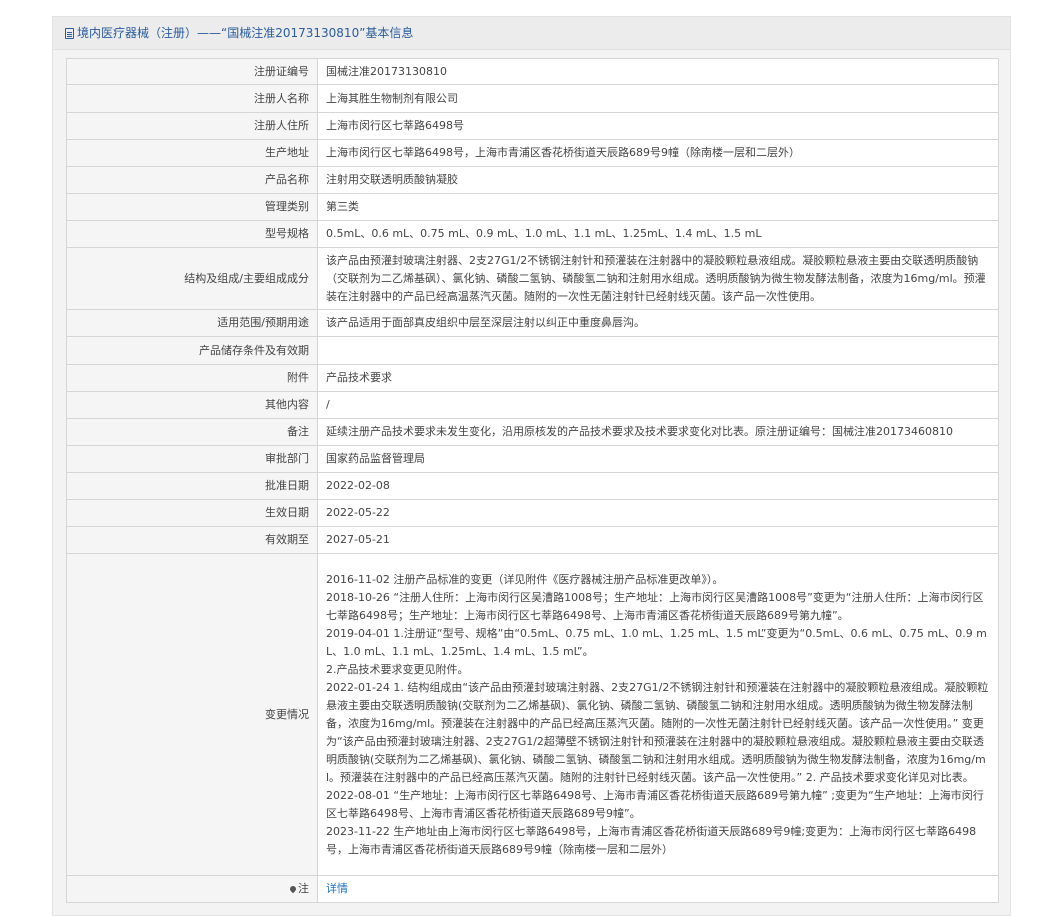  What do you see at coordinates (658, 405) in the screenshot?
I see `row-value: /` at bounding box center [658, 405].